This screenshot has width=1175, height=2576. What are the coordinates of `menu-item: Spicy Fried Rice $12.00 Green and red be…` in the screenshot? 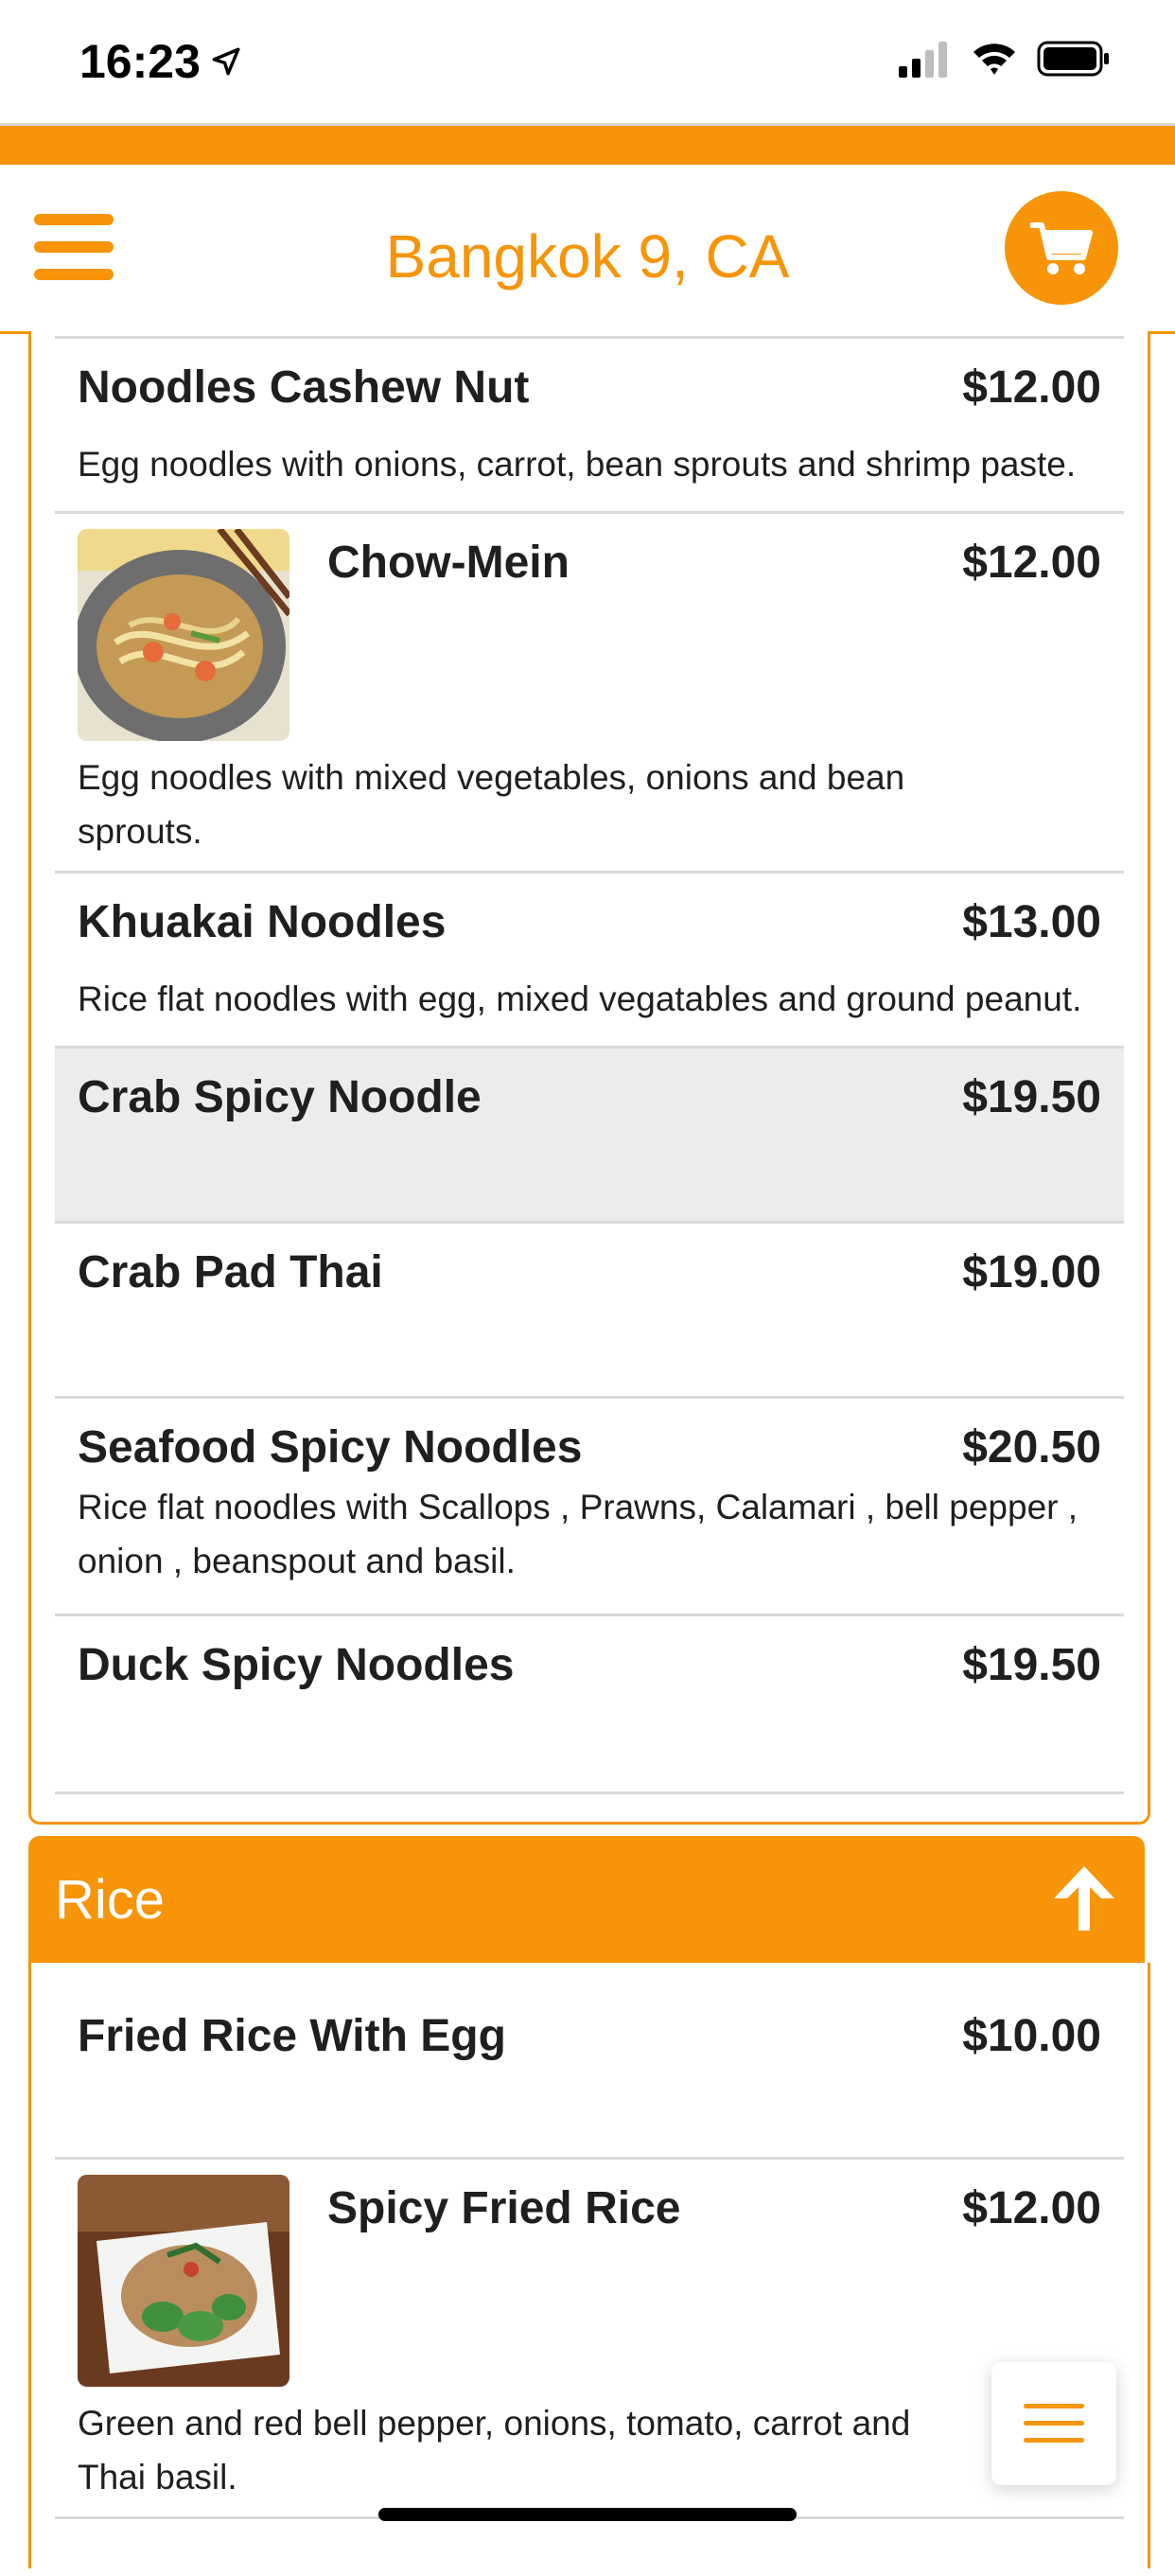 It's located at (589, 2338).